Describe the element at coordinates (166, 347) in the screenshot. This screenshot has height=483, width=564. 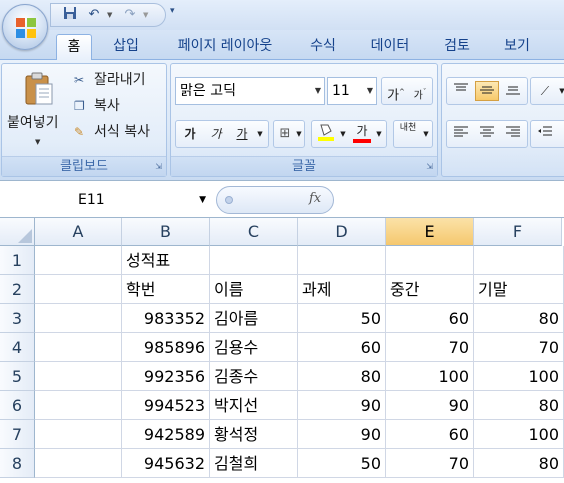
I see `cell-b4: 985896` at that location.